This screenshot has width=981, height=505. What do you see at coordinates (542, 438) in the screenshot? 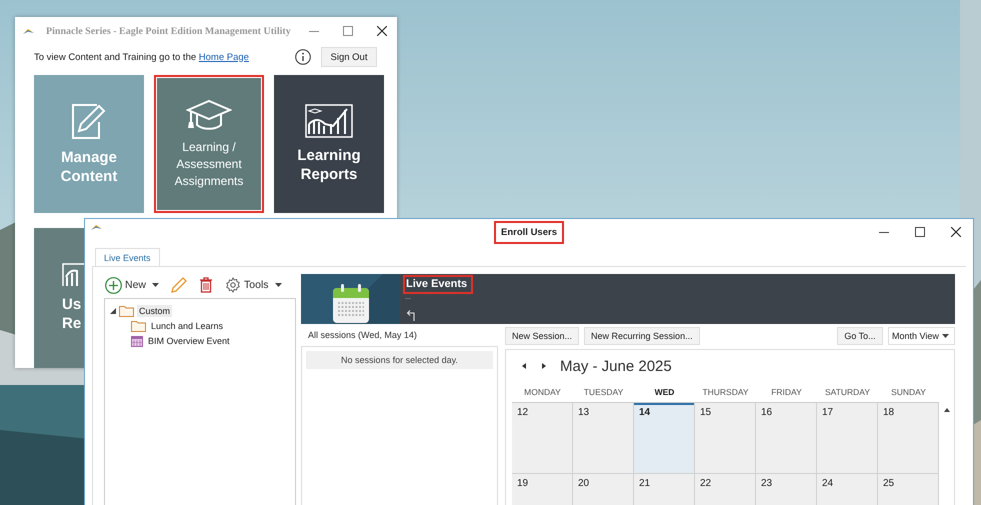
I see `day-cell: 12` at bounding box center [542, 438].